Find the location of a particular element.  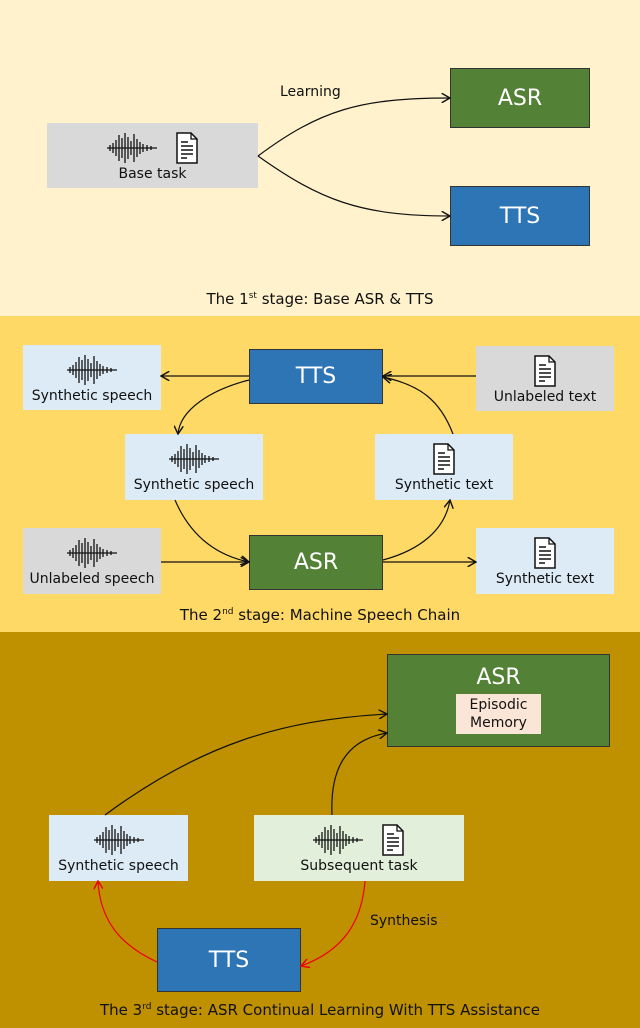

stage2-caption: The 2nd stage: Machine Speech Chain is located at coordinates (320, 615).